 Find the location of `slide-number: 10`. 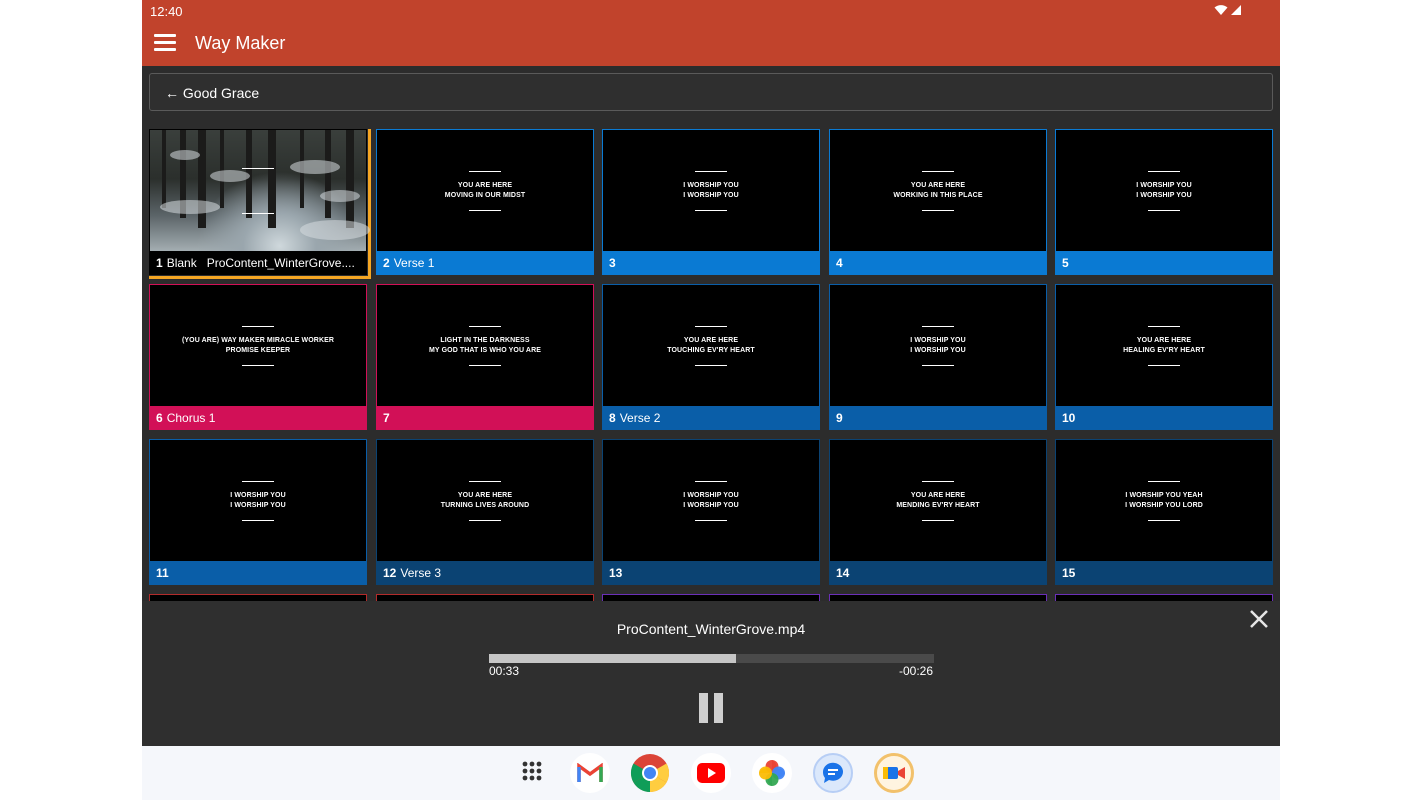

slide-number: 10 is located at coordinates (1069, 418).